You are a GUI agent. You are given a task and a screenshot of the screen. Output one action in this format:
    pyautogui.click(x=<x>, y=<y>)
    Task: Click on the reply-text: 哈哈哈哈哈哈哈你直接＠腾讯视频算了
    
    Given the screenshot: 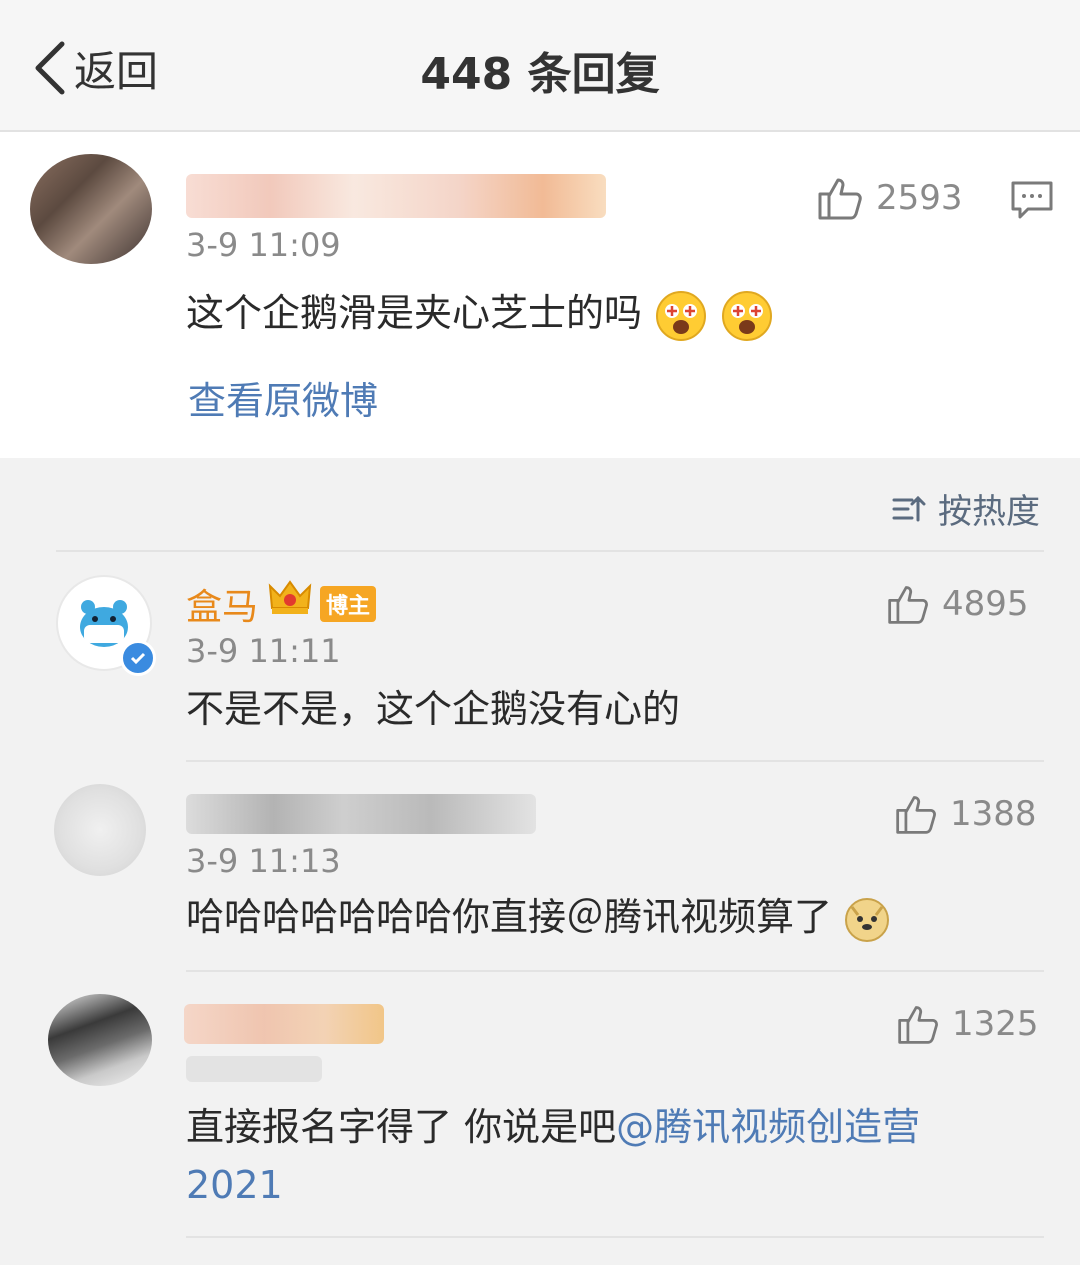 What is the action you would take?
    pyautogui.click(x=509, y=917)
    